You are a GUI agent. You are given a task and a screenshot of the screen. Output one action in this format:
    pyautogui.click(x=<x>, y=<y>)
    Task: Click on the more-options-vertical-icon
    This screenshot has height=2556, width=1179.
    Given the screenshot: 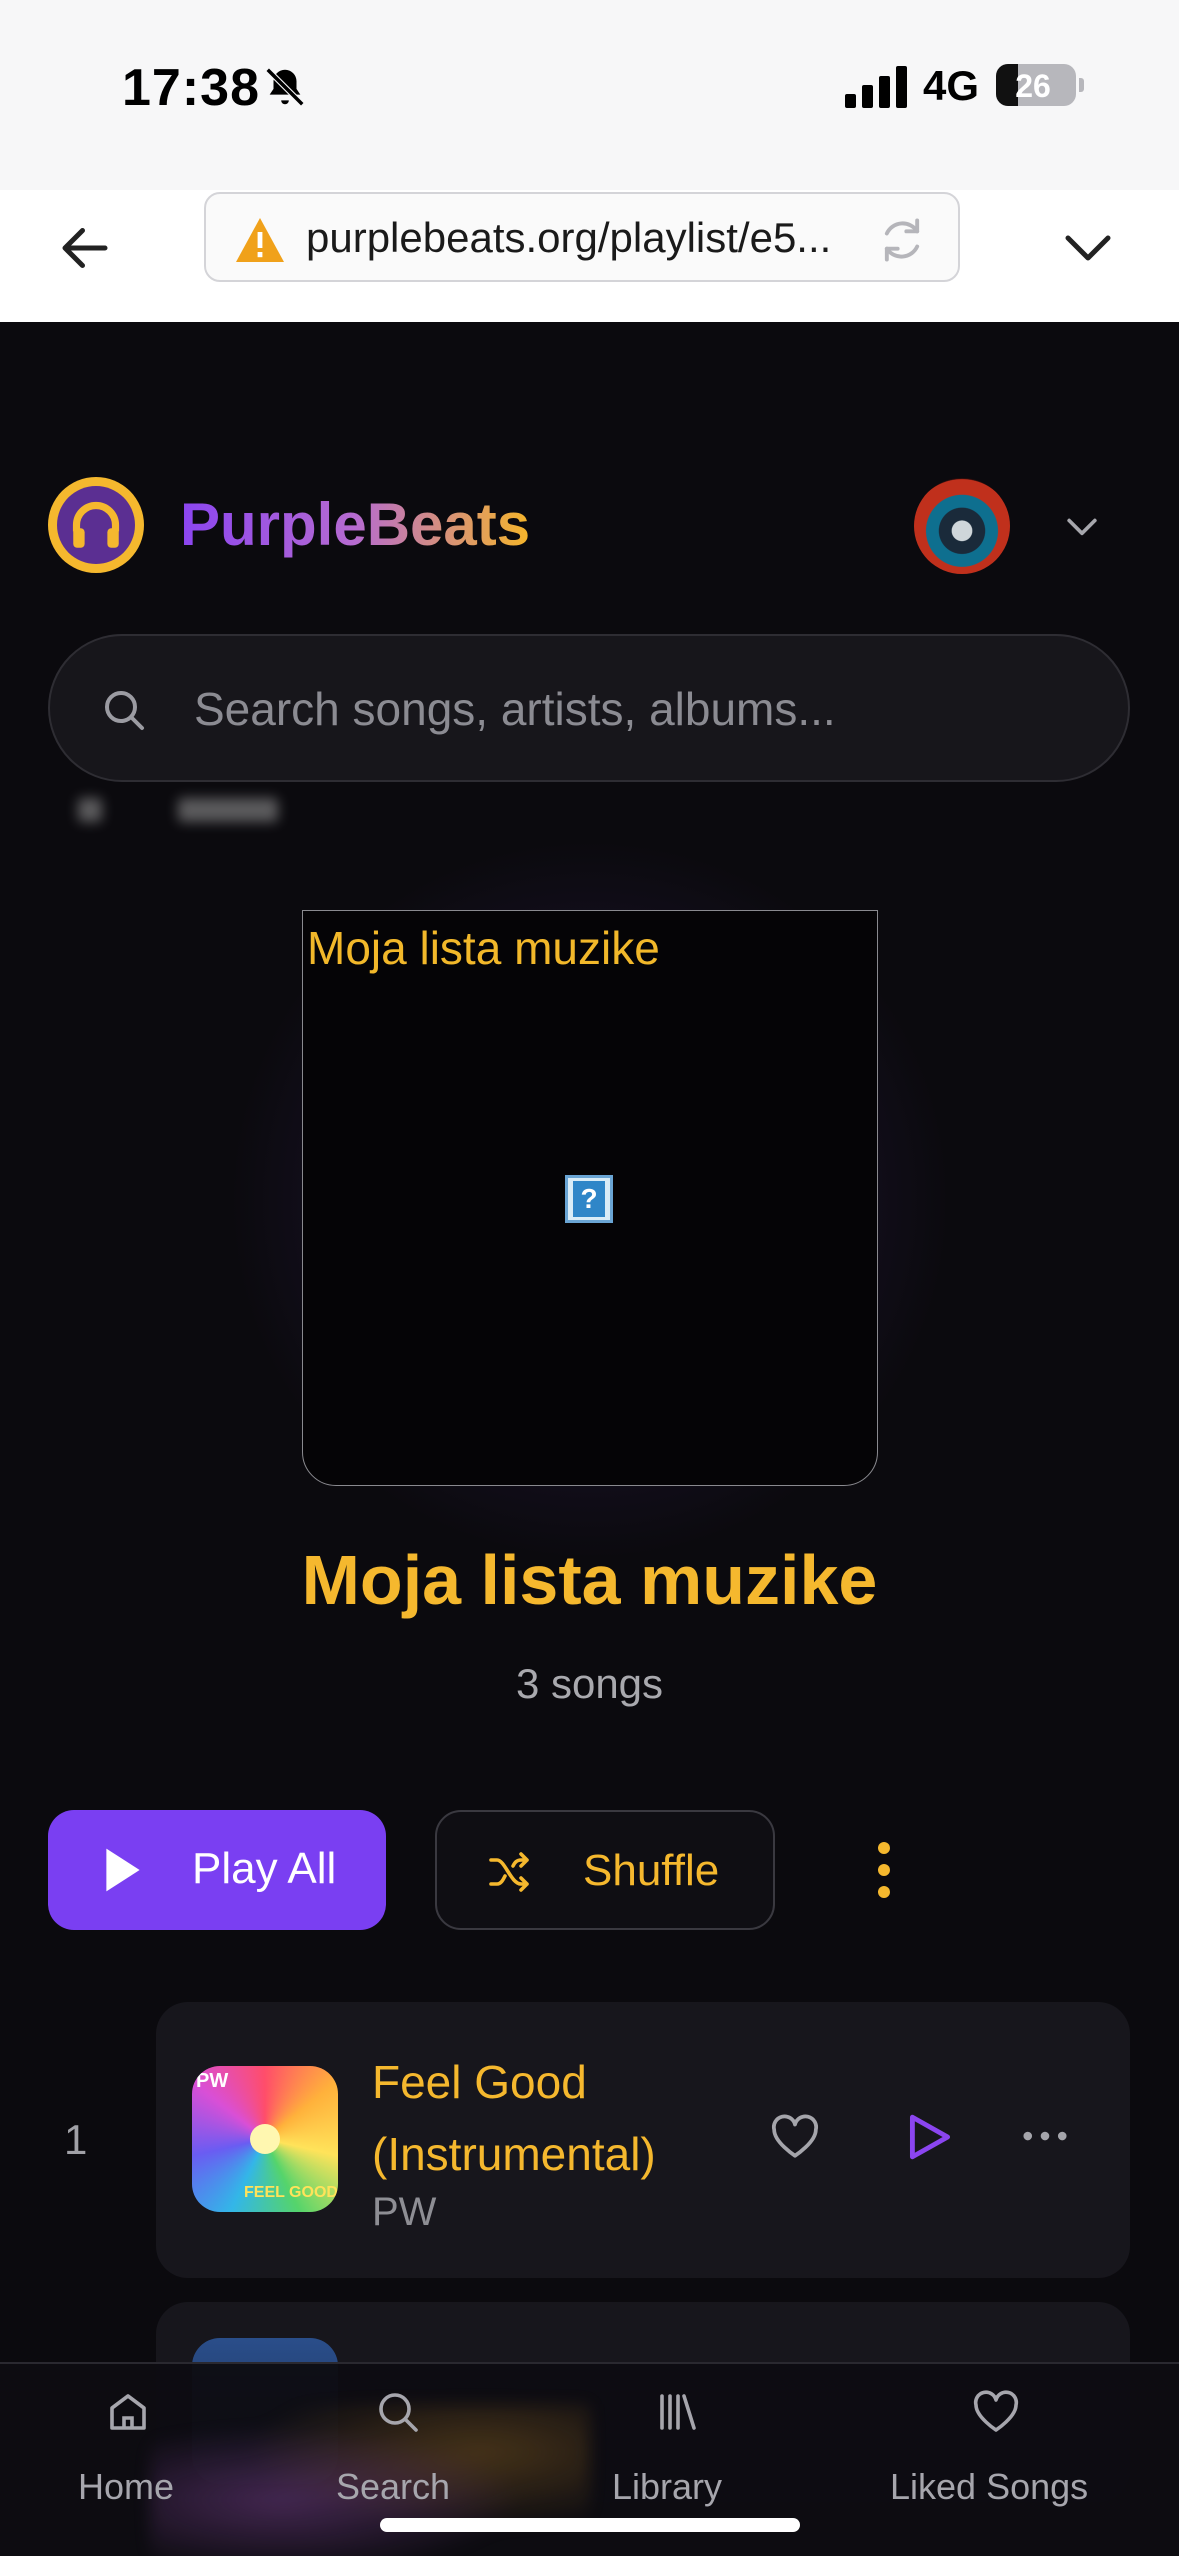 What is the action you would take?
    pyautogui.click(x=884, y=1870)
    